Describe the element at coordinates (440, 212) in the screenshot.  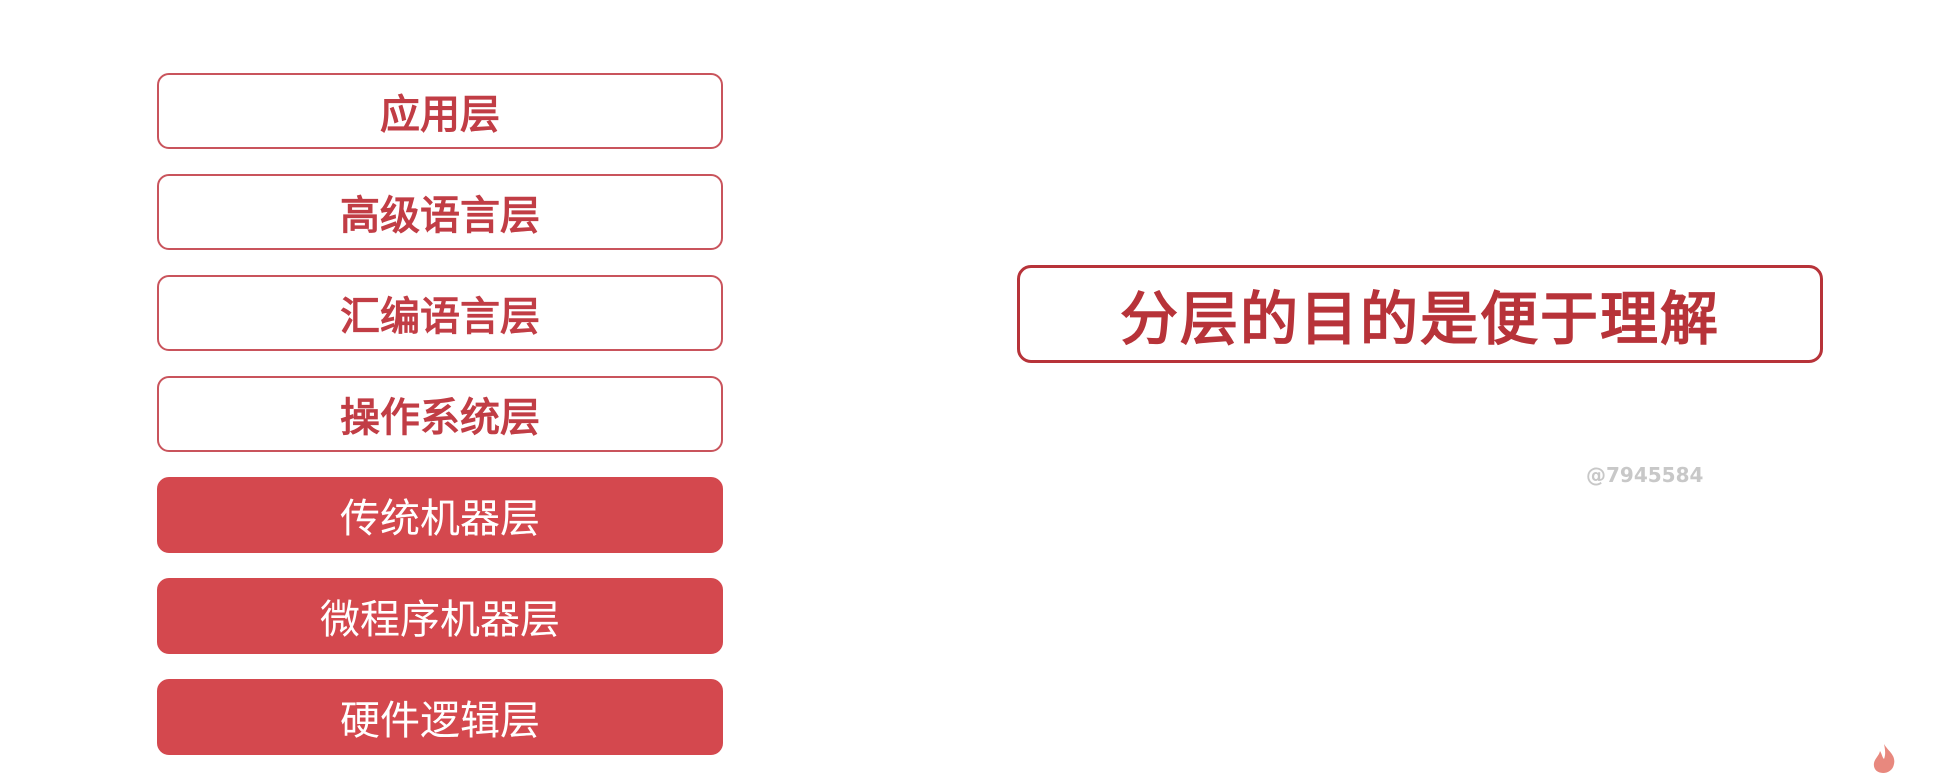
I see `layer-high-level-language: 高级语言层` at that location.